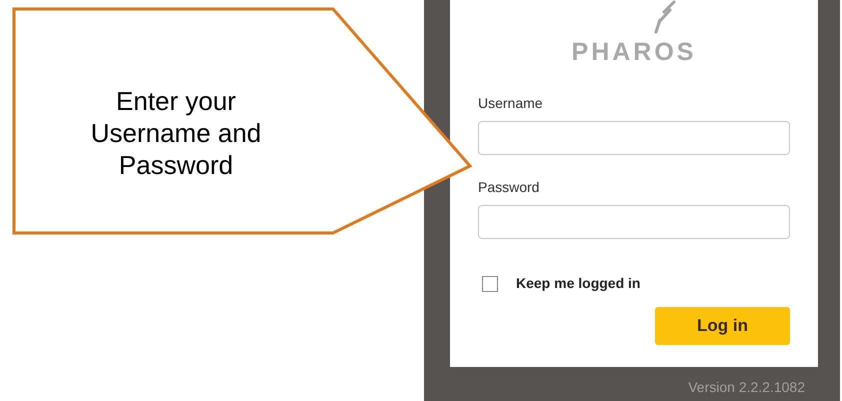 The width and height of the screenshot is (842, 401). What do you see at coordinates (509, 187) in the screenshot?
I see `field-label: Password` at bounding box center [509, 187].